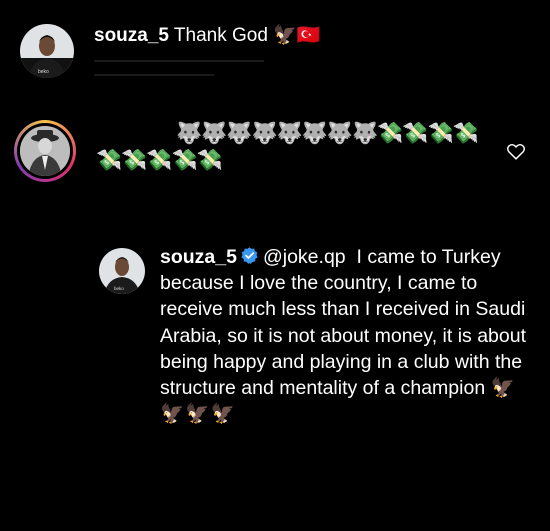 This screenshot has height=531, width=550. Describe the element at coordinates (45, 151) in the screenshot. I see `avatar` at that location.